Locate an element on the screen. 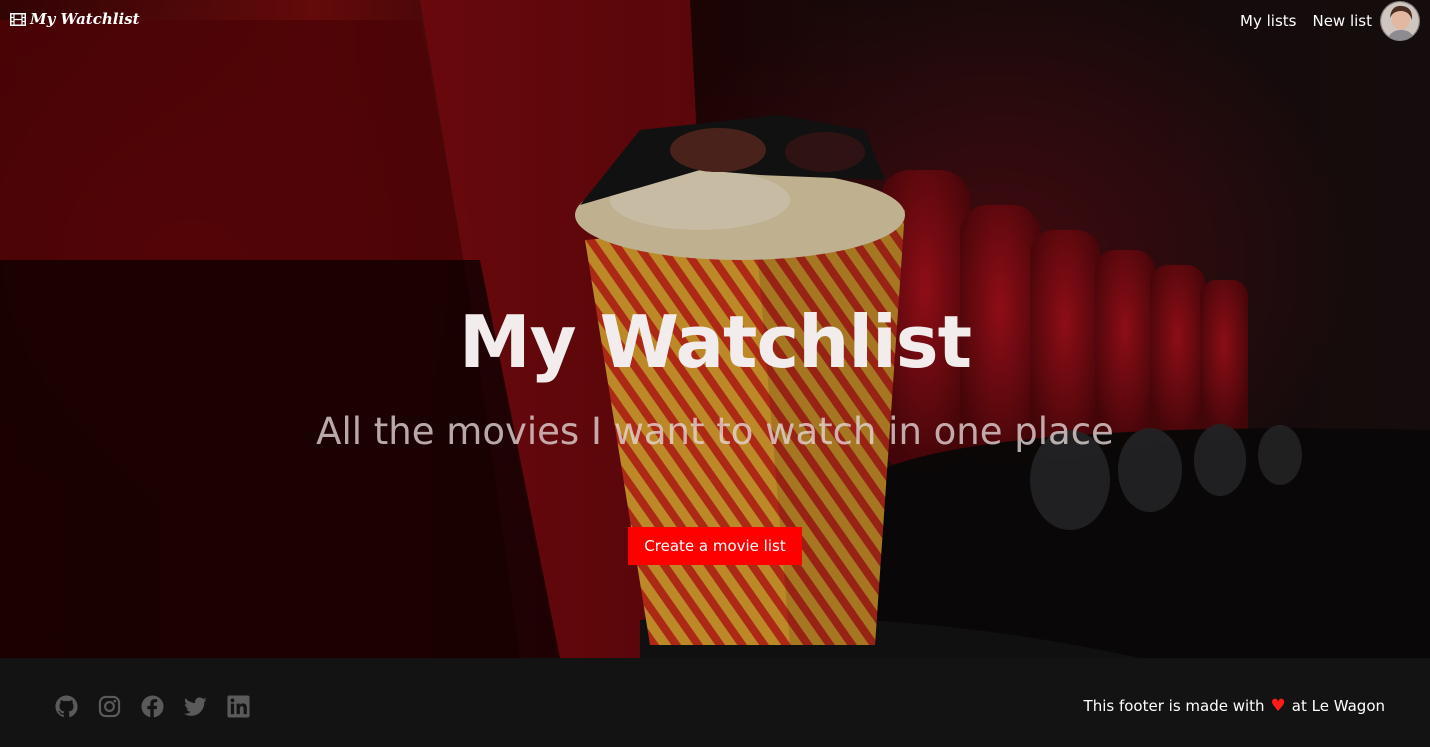 The height and width of the screenshot is (747, 1430). social-links is located at coordinates (152, 706).